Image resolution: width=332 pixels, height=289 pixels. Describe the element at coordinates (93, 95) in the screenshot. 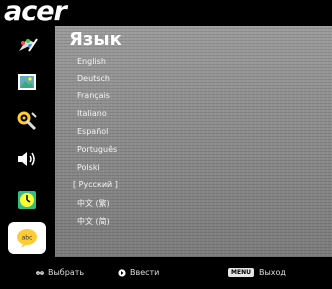

I see `language-option-francais: Français` at that location.